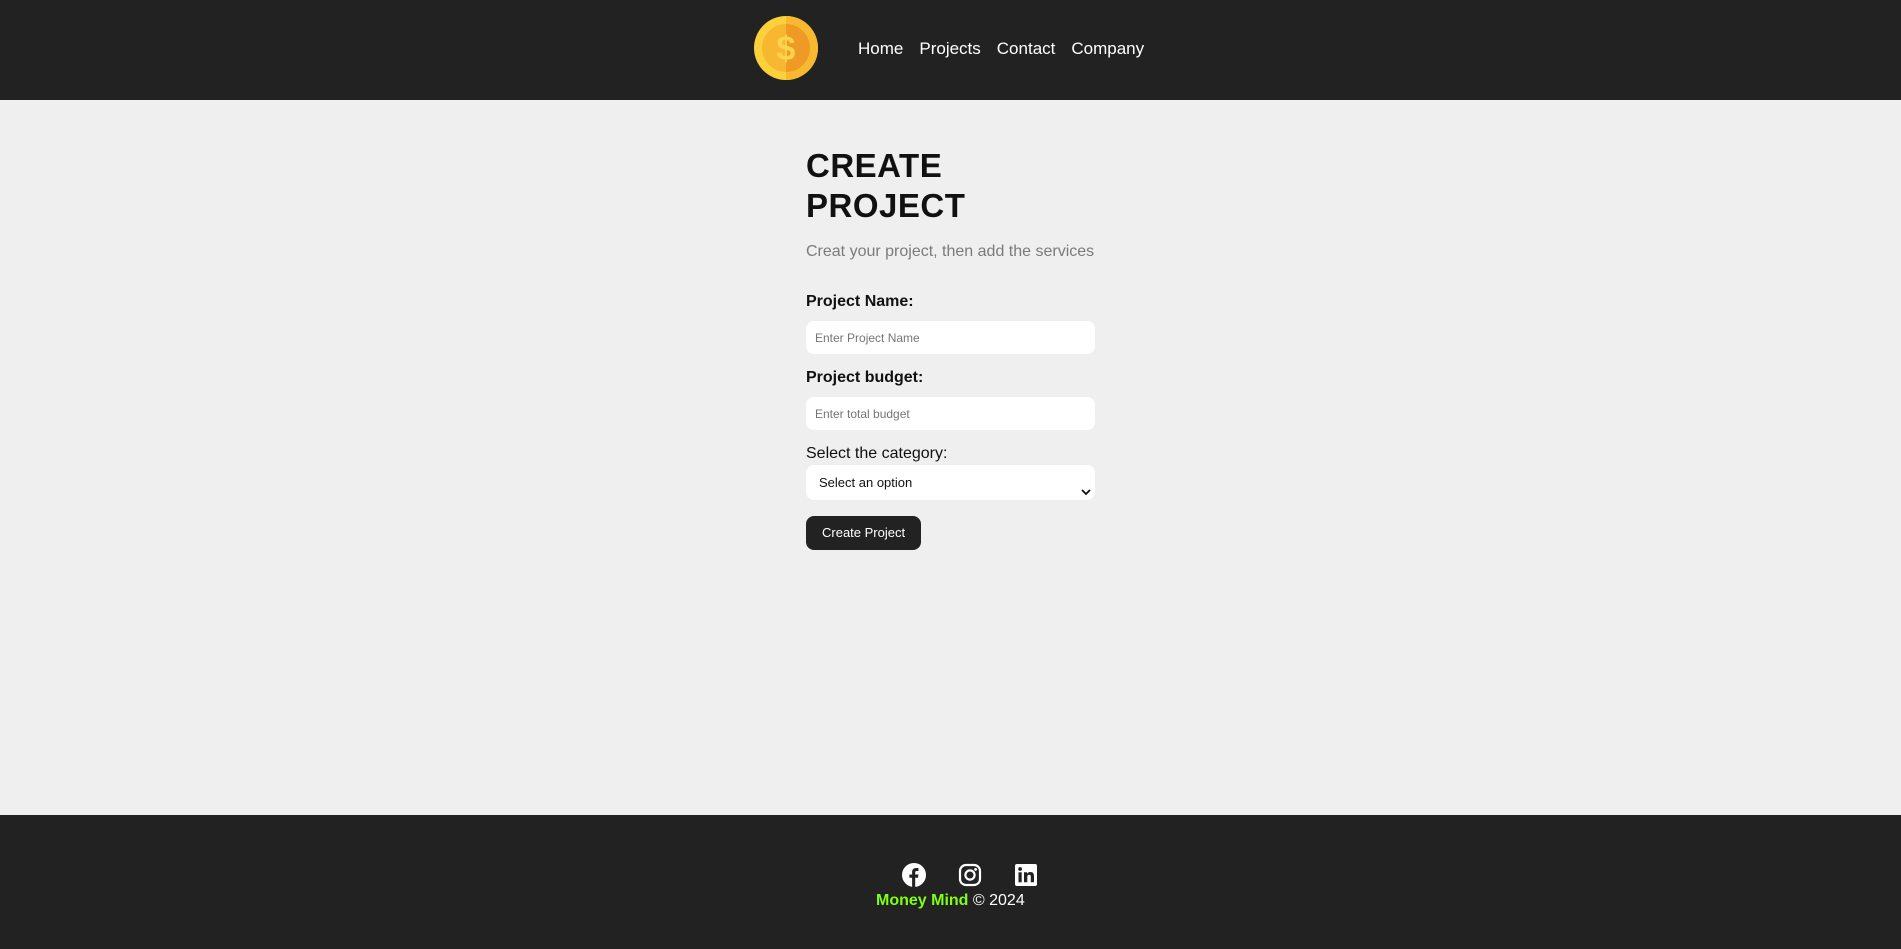 This screenshot has height=949, width=1901. I want to click on category-select-value: Select an option, so click(866, 482).